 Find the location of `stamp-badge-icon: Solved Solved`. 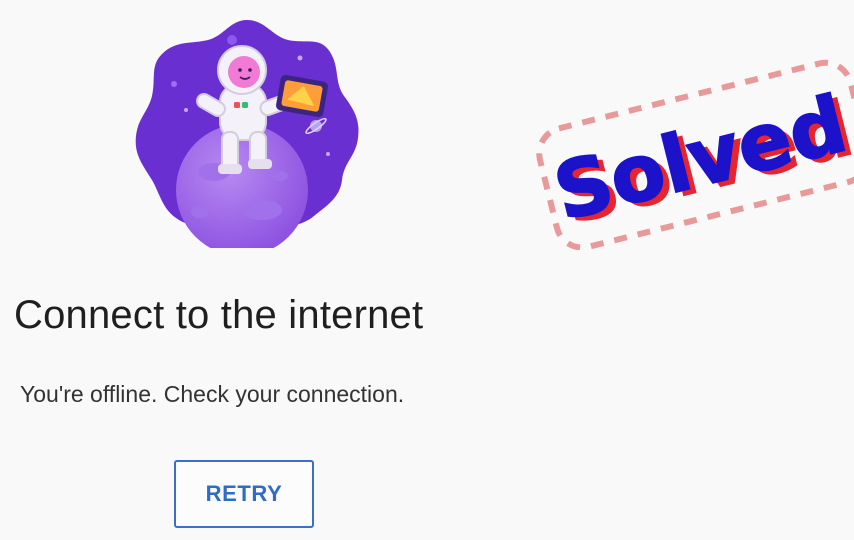

stamp-badge-icon: Solved Solved is located at coordinates (695, 155).